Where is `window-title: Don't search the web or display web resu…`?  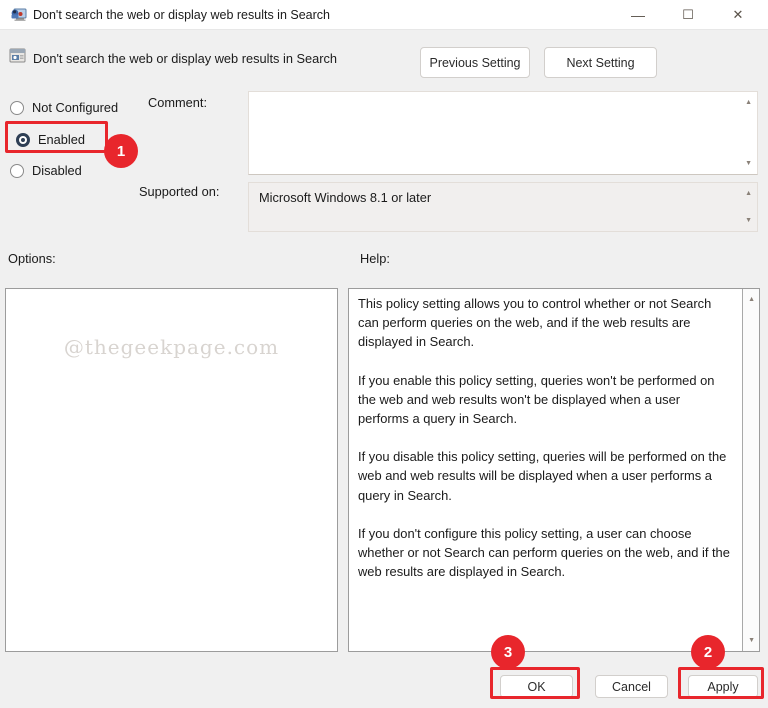
window-title: Don't search the web or display web resu… is located at coordinates (181, 15).